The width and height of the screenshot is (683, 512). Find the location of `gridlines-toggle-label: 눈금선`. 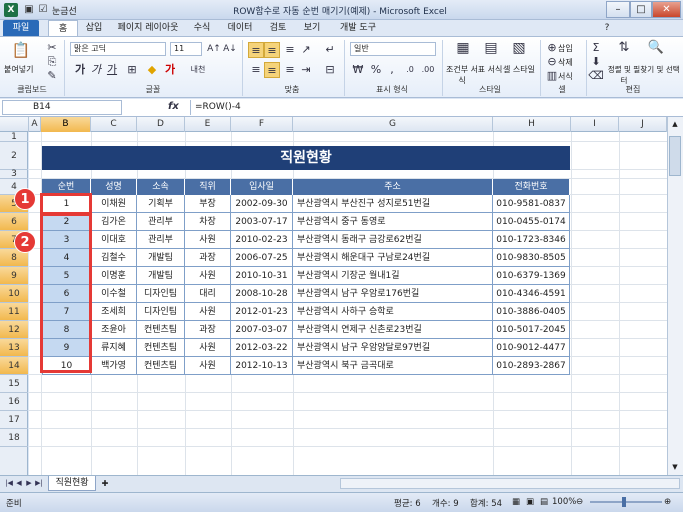

gridlines-toggle-label: 눈금선 is located at coordinates (64, 10).